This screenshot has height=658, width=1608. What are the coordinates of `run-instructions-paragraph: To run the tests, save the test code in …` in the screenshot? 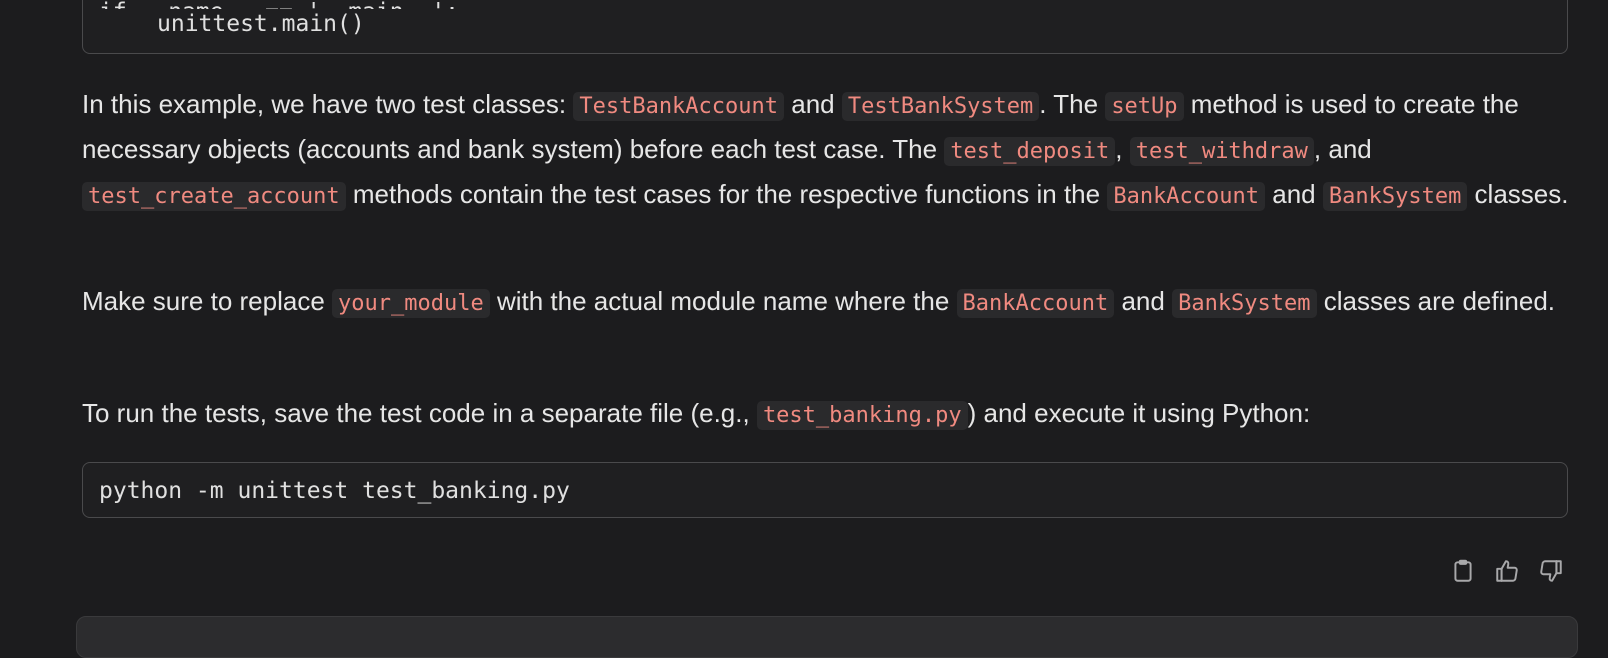 It's located at (832, 414).